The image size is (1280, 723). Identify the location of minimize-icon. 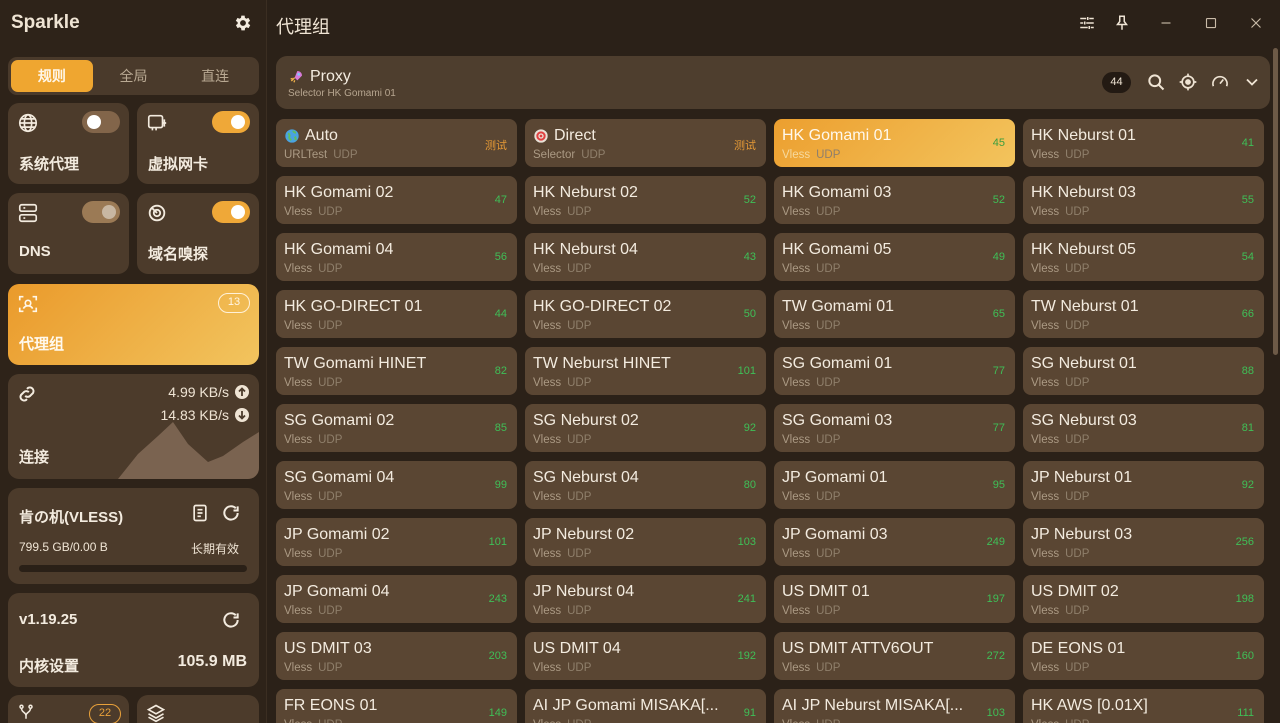
(1166, 23).